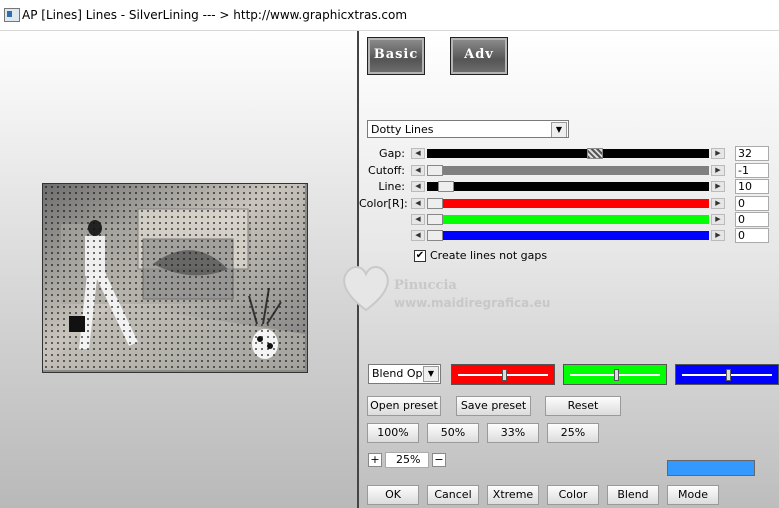  Describe the element at coordinates (439, 460) in the screenshot. I see `zoom-minus-button: −` at that location.